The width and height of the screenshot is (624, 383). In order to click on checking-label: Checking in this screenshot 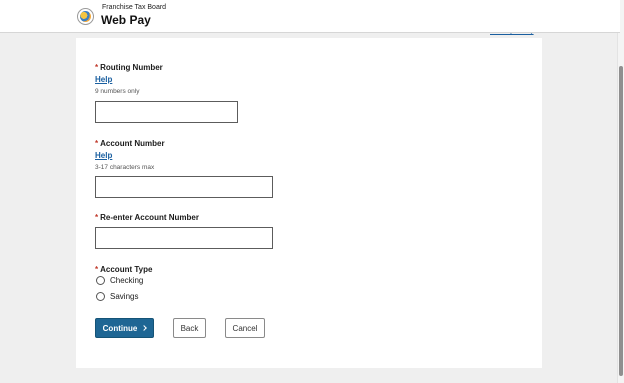, I will do `click(127, 280)`.